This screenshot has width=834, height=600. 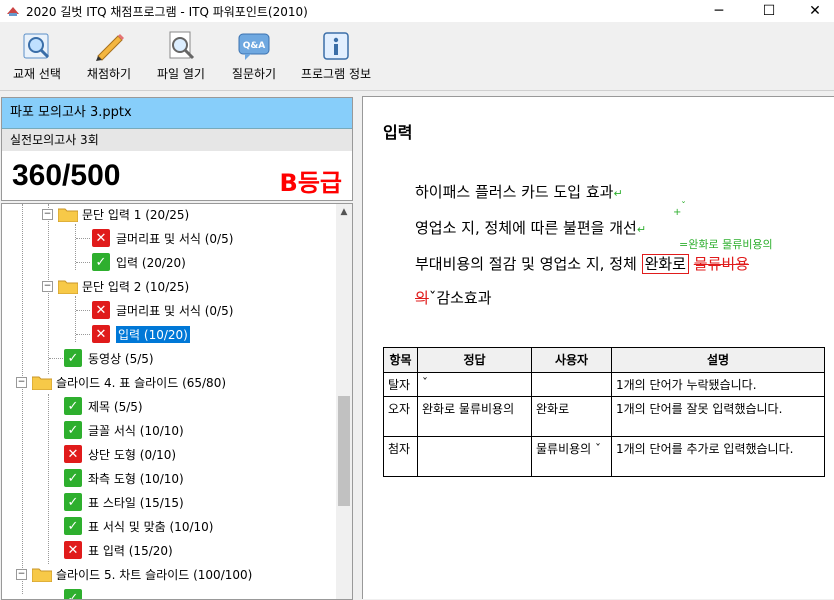 What do you see at coordinates (400, 456) in the screenshot?
I see `cell-item: 첨자` at bounding box center [400, 456].